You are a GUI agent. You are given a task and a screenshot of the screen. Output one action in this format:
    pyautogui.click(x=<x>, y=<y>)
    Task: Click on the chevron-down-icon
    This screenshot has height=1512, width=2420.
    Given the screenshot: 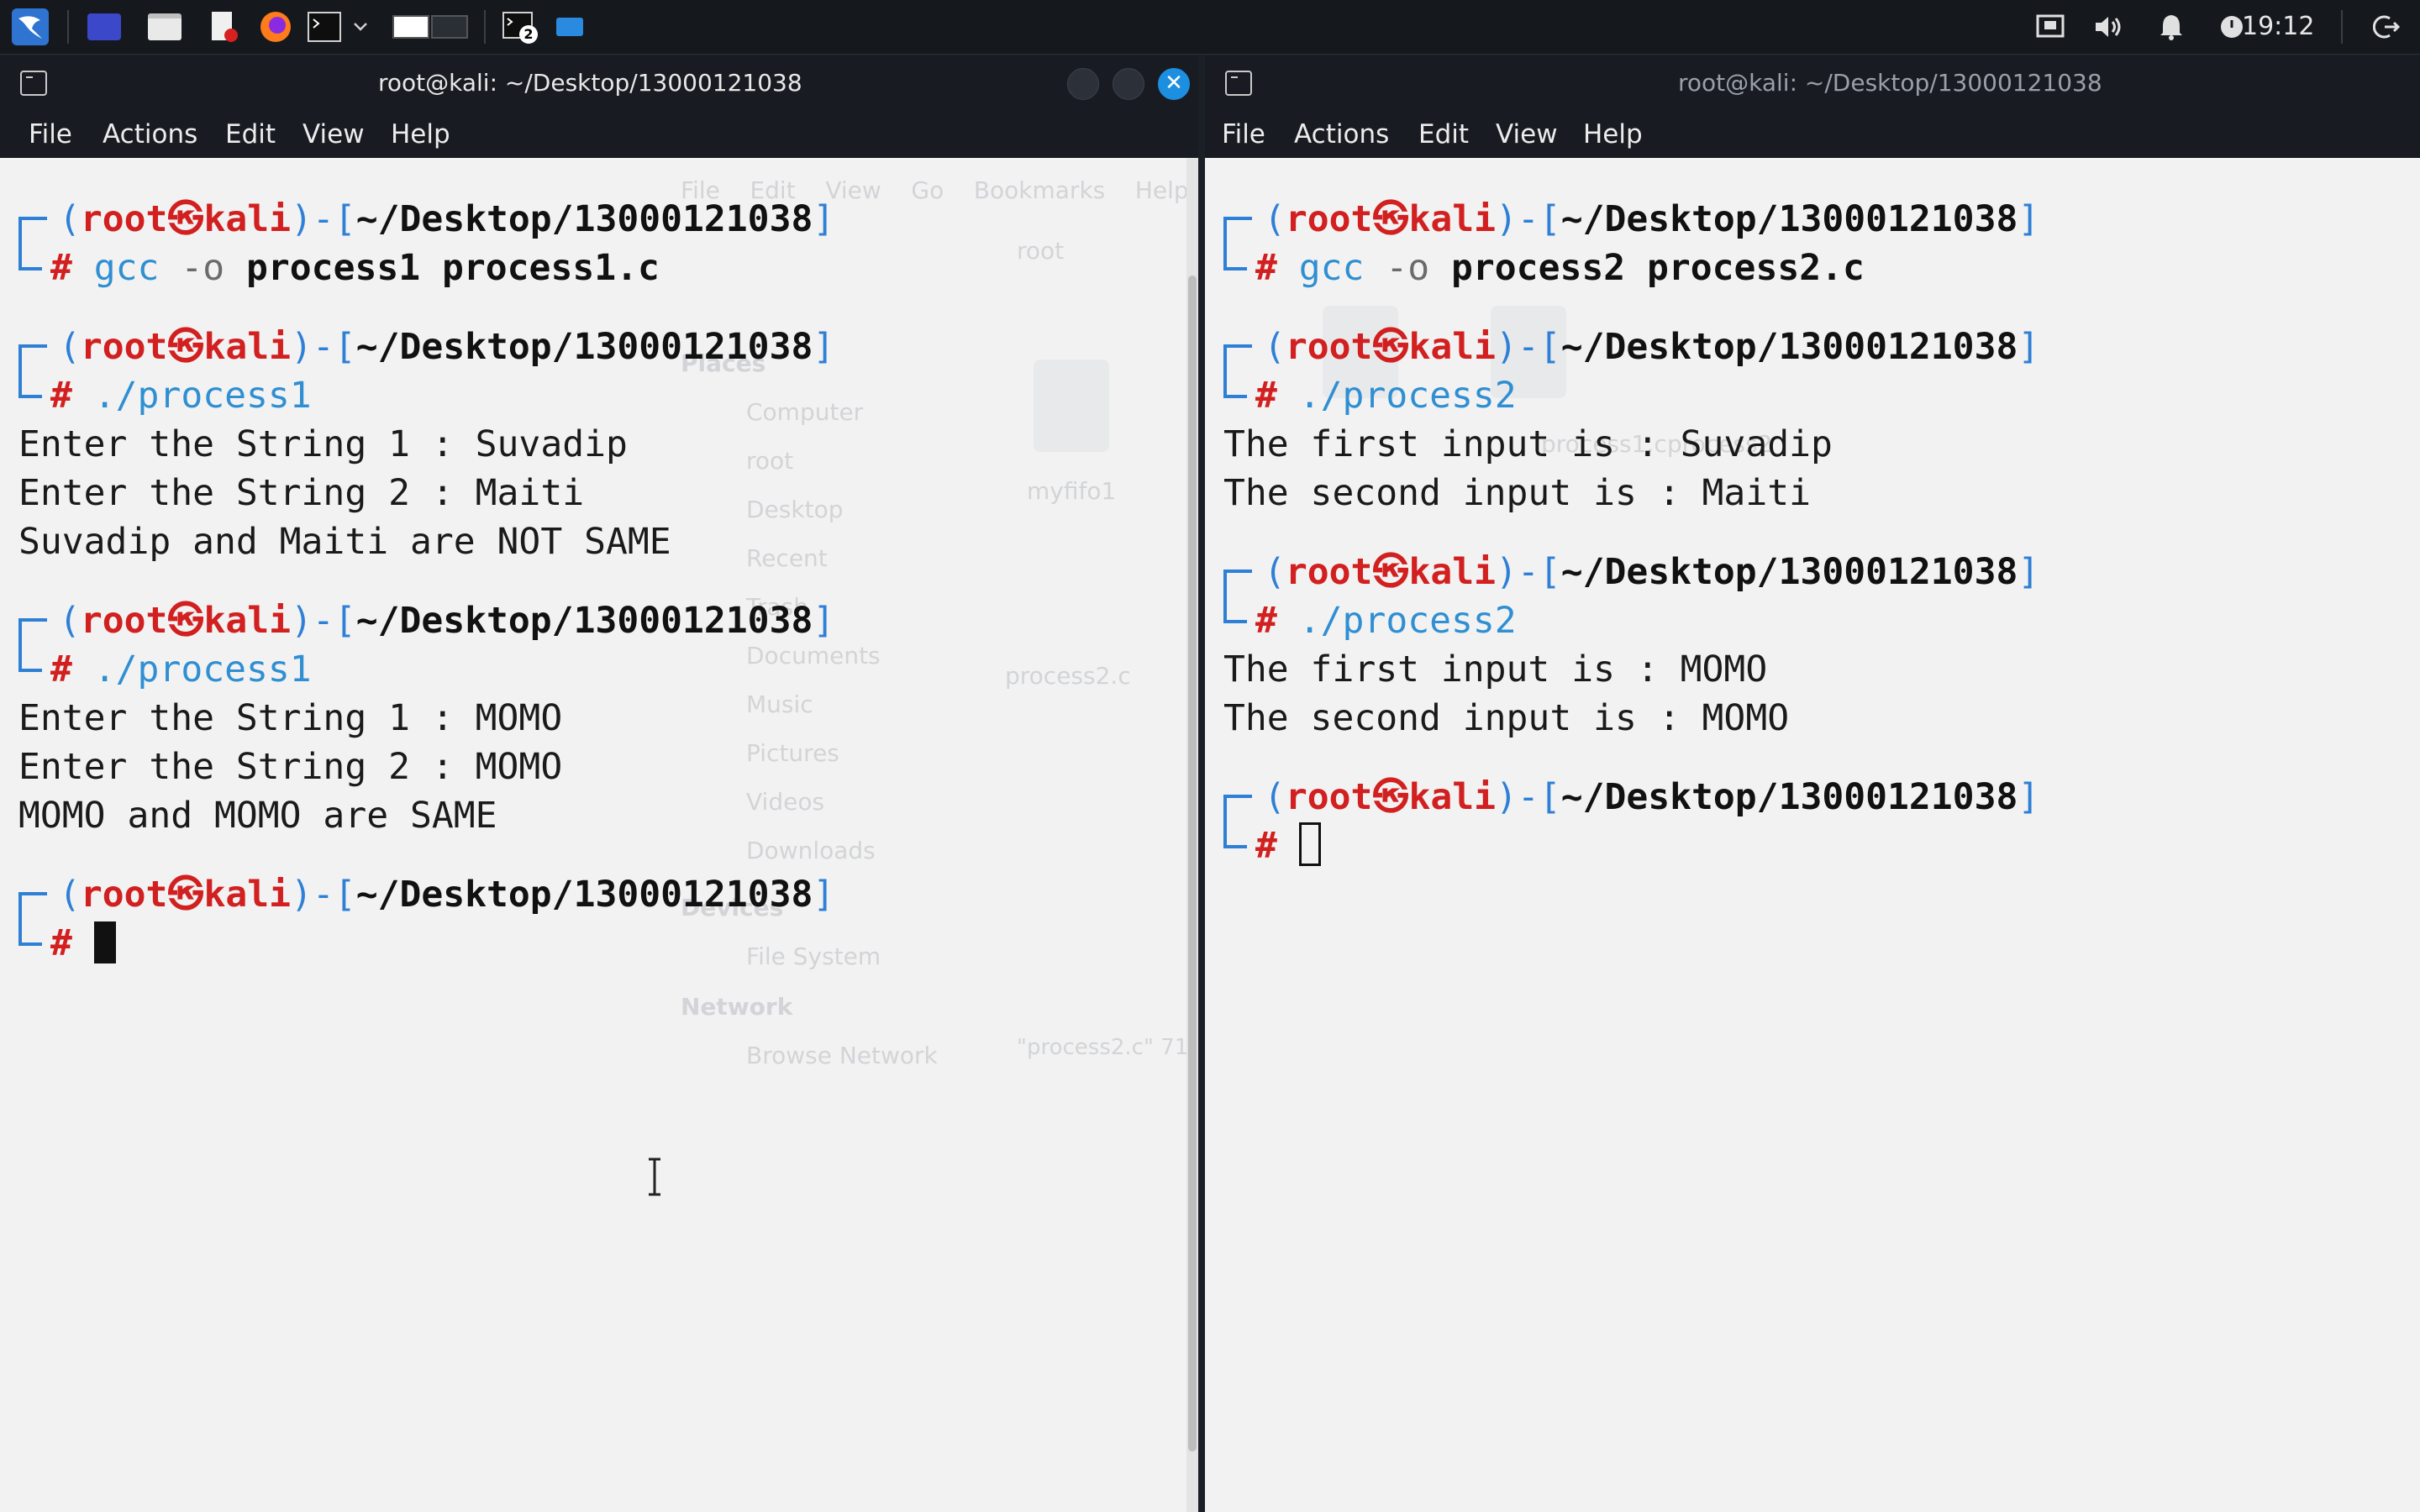 What is the action you would take?
    pyautogui.click(x=360, y=26)
    